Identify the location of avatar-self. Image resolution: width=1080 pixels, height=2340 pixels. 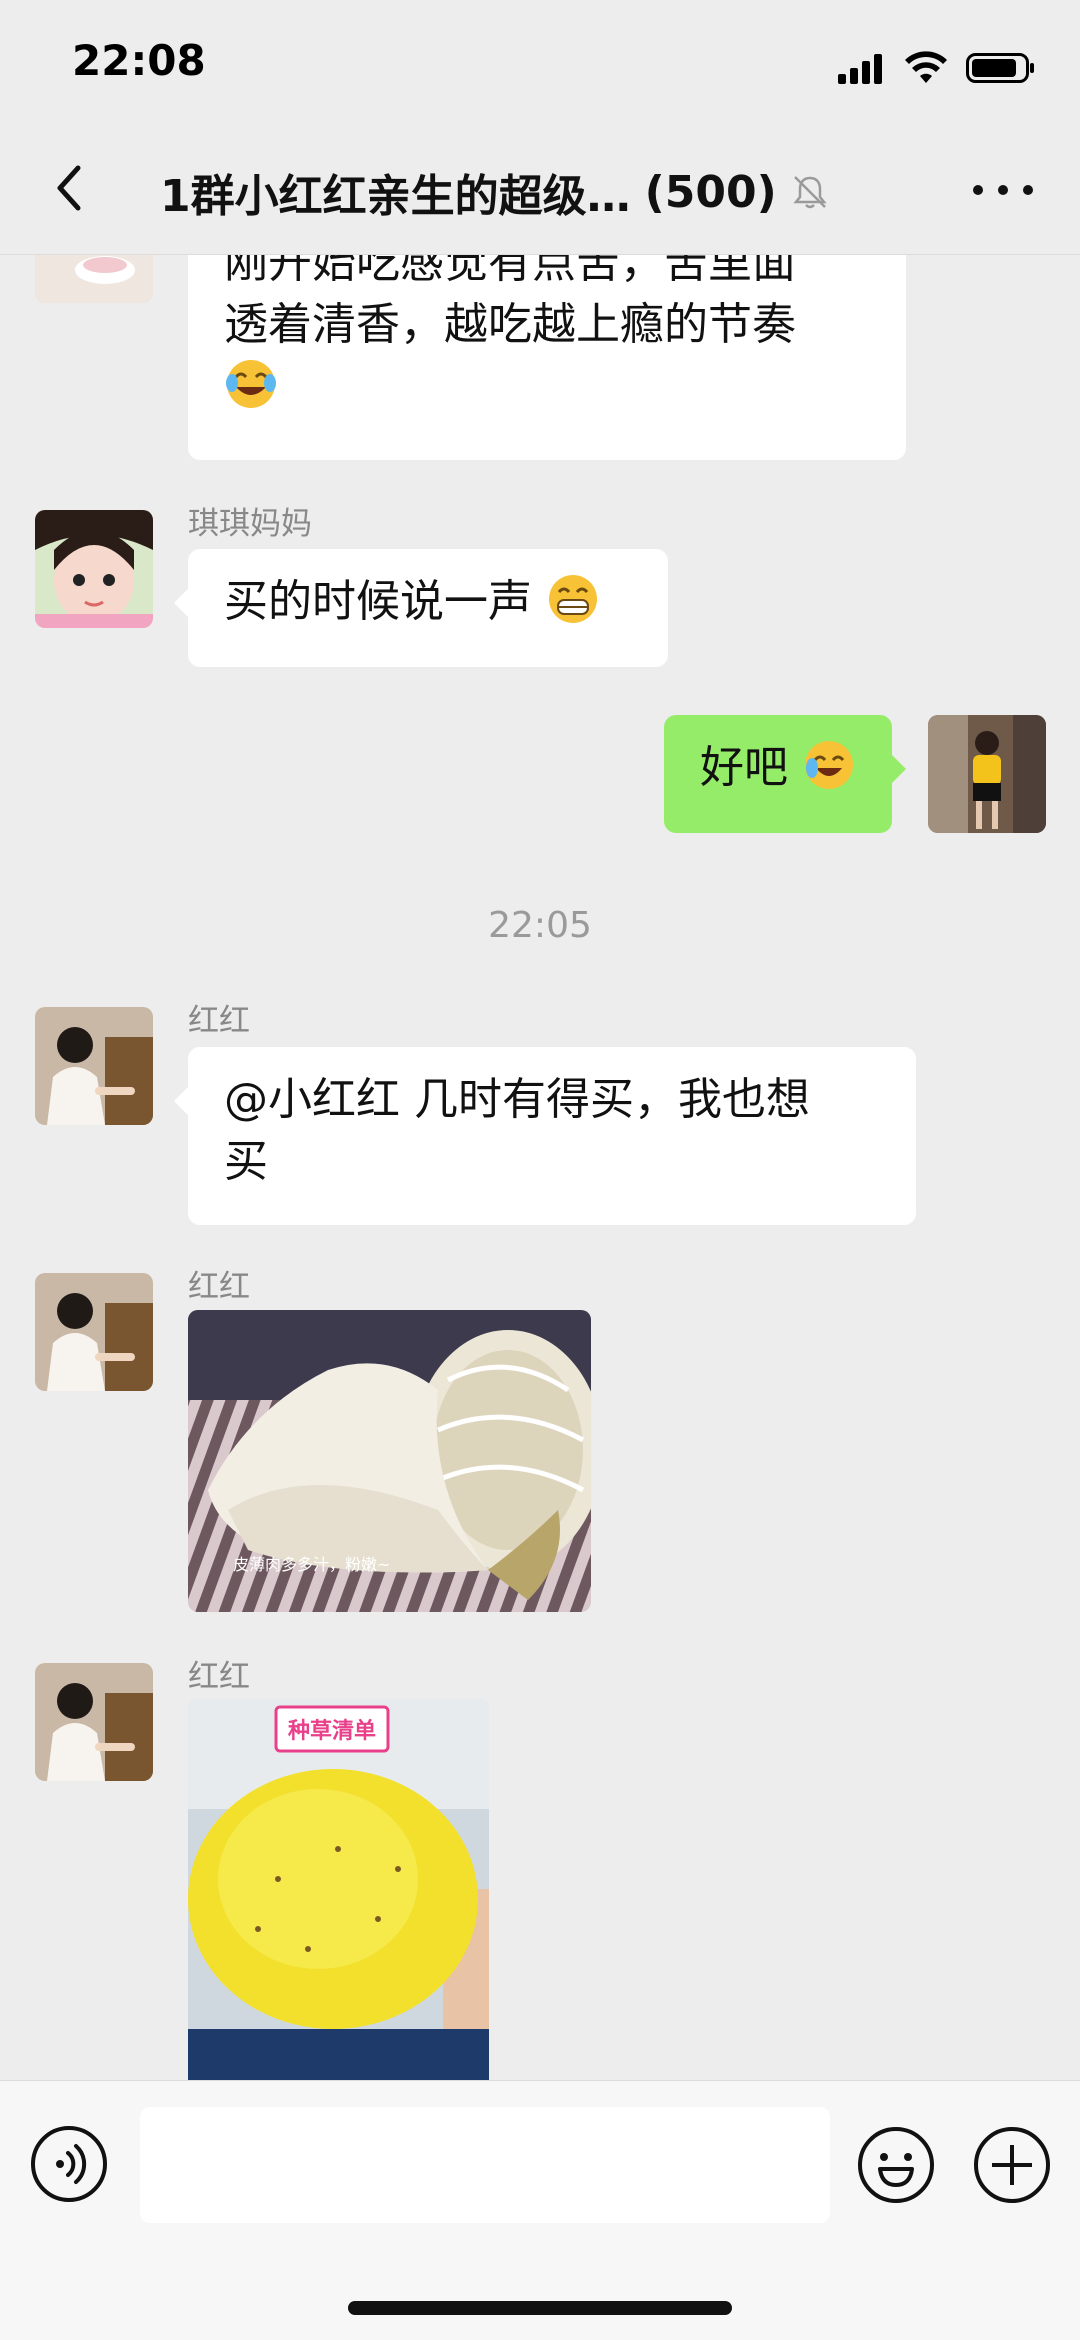
(987, 774).